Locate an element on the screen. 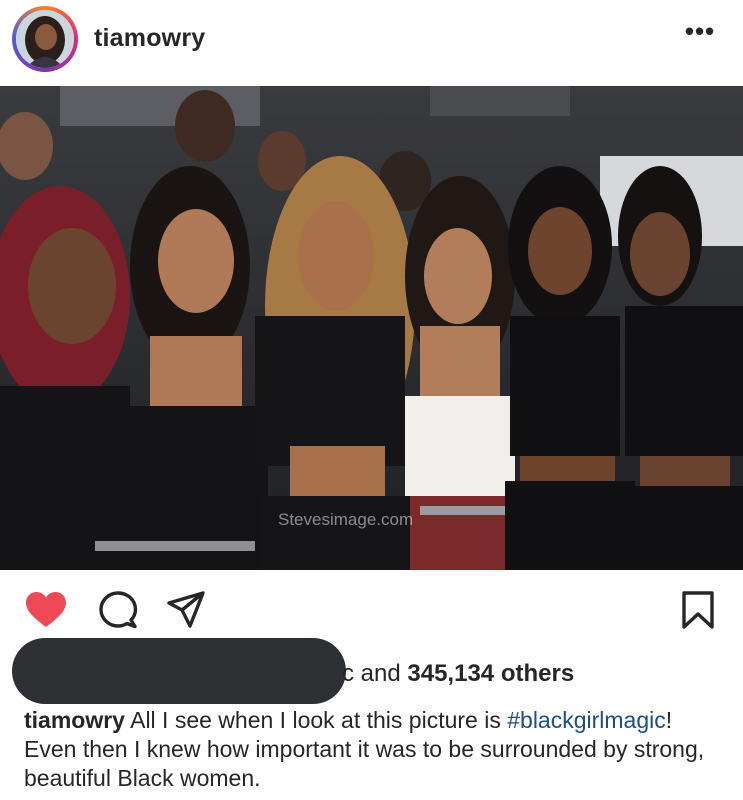 The width and height of the screenshot is (743, 800). likes-and: and is located at coordinates (381, 673).